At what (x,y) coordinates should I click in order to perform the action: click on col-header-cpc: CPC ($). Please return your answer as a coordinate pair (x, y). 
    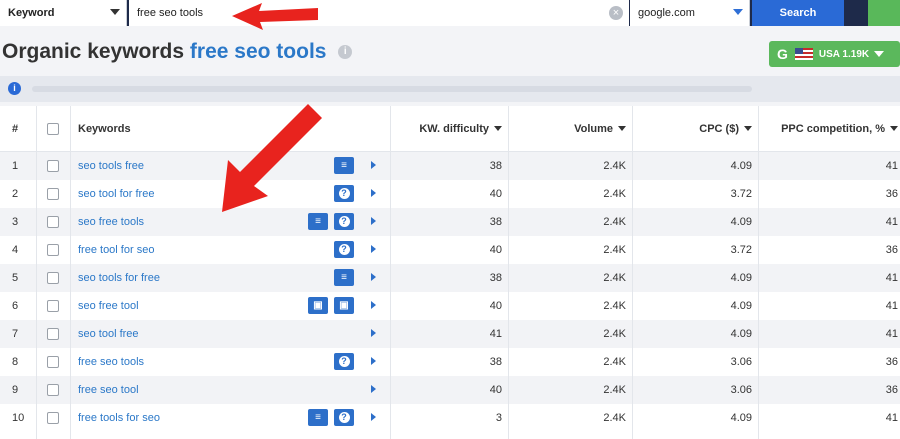
    Looking at the image, I should click on (695, 128).